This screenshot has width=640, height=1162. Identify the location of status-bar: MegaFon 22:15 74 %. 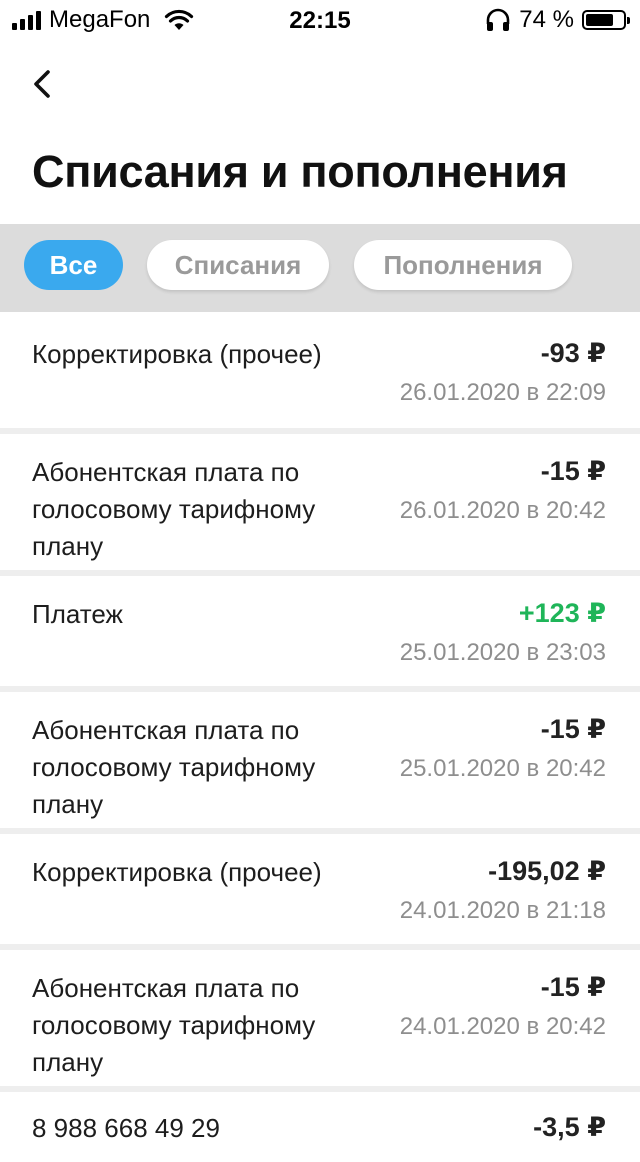
(320, 21).